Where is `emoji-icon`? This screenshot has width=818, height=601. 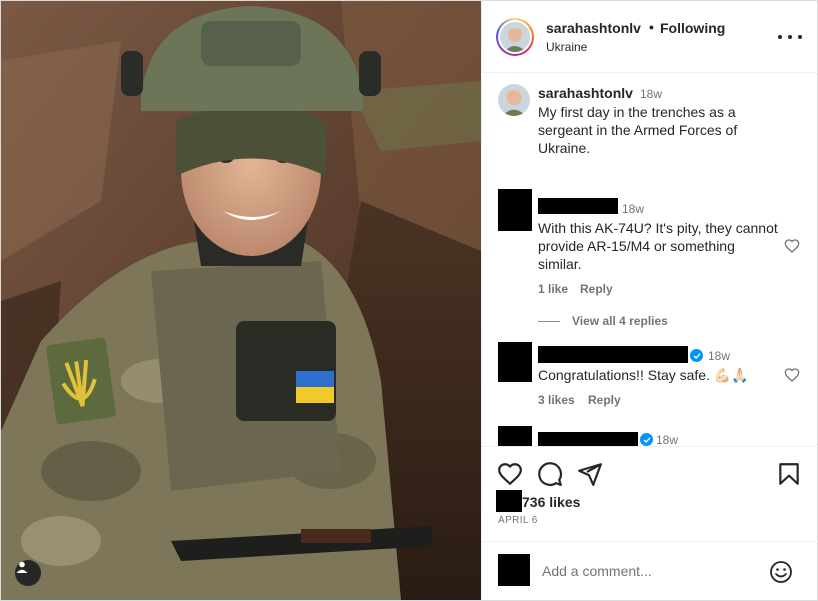
emoji-icon is located at coordinates (781, 572).